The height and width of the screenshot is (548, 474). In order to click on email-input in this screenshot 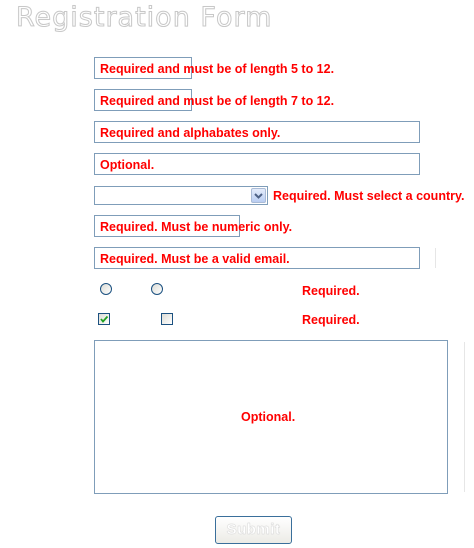, I will do `click(257, 258)`.